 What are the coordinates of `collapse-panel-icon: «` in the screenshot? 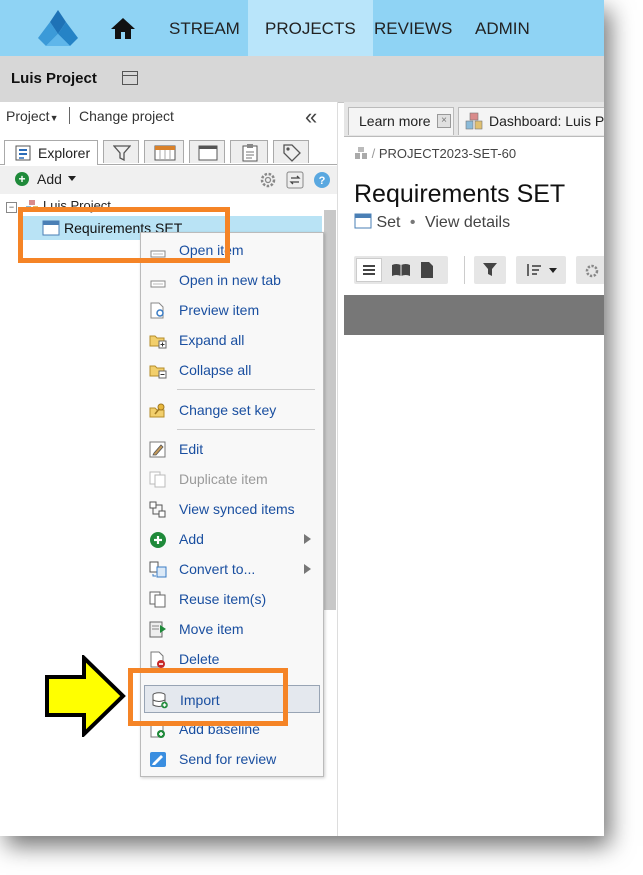 It's located at (311, 117).